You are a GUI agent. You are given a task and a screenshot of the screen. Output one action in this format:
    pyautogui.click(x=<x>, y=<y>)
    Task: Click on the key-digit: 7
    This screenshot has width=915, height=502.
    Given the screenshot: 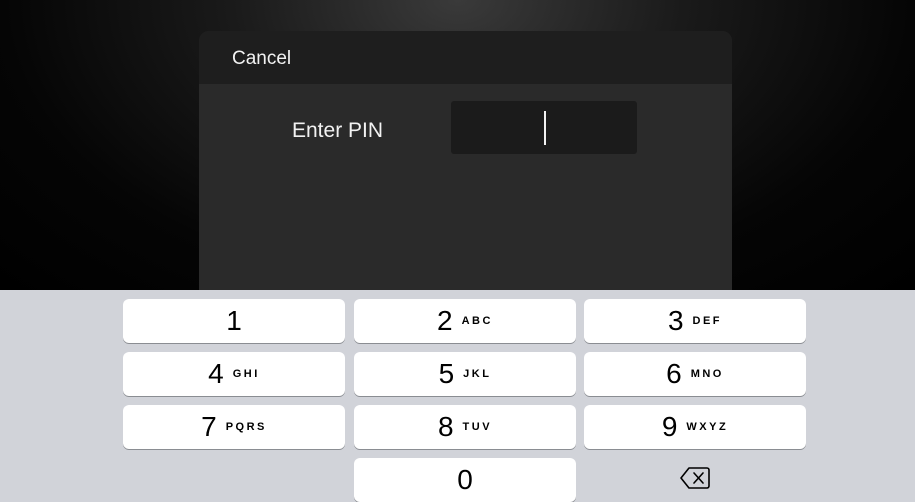 What is the action you would take?
    pyautogui.click(x=209, y=426)
    